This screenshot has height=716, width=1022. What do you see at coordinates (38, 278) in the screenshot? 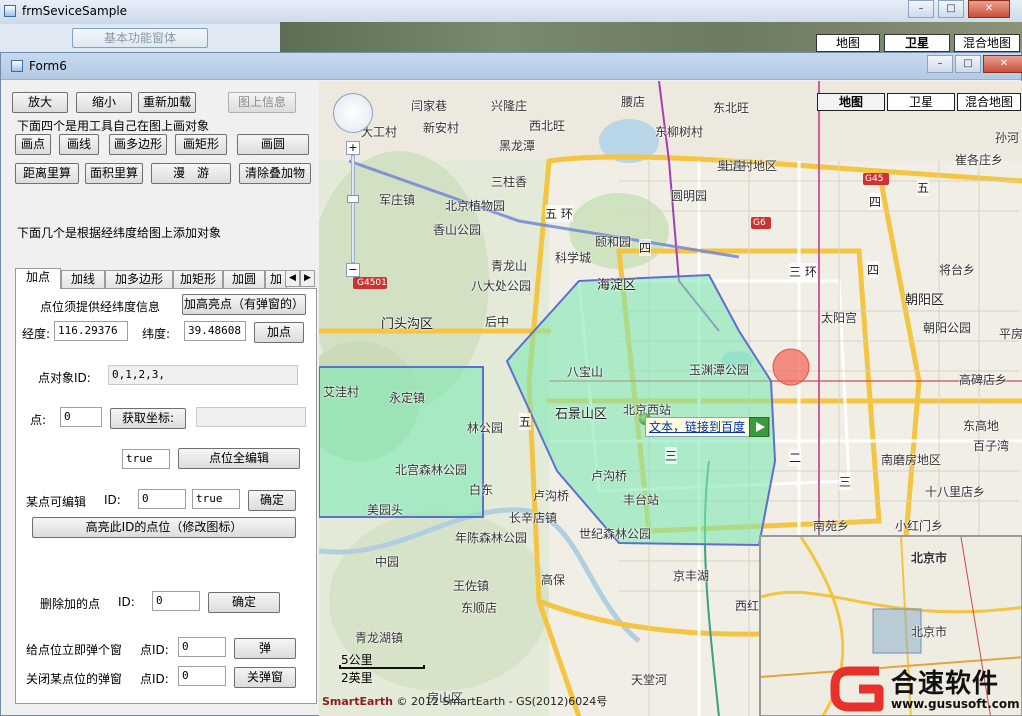
I see `tab-add-point: 加点` at bounding box center [38, 278].